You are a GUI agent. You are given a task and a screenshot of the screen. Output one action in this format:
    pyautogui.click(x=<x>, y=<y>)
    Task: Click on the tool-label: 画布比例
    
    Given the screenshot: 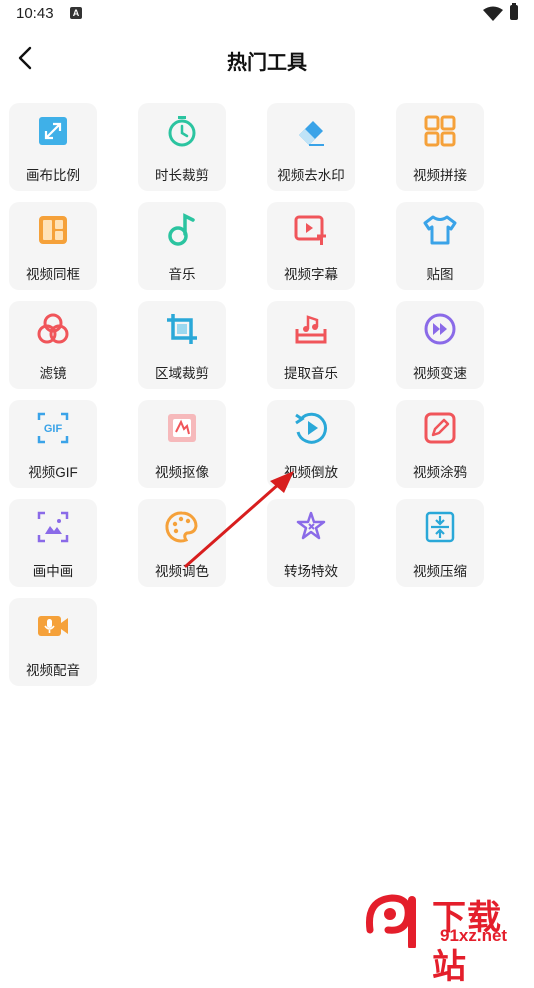 What is the action you would take?
    pyautogui.click(x=53, y=175)
    